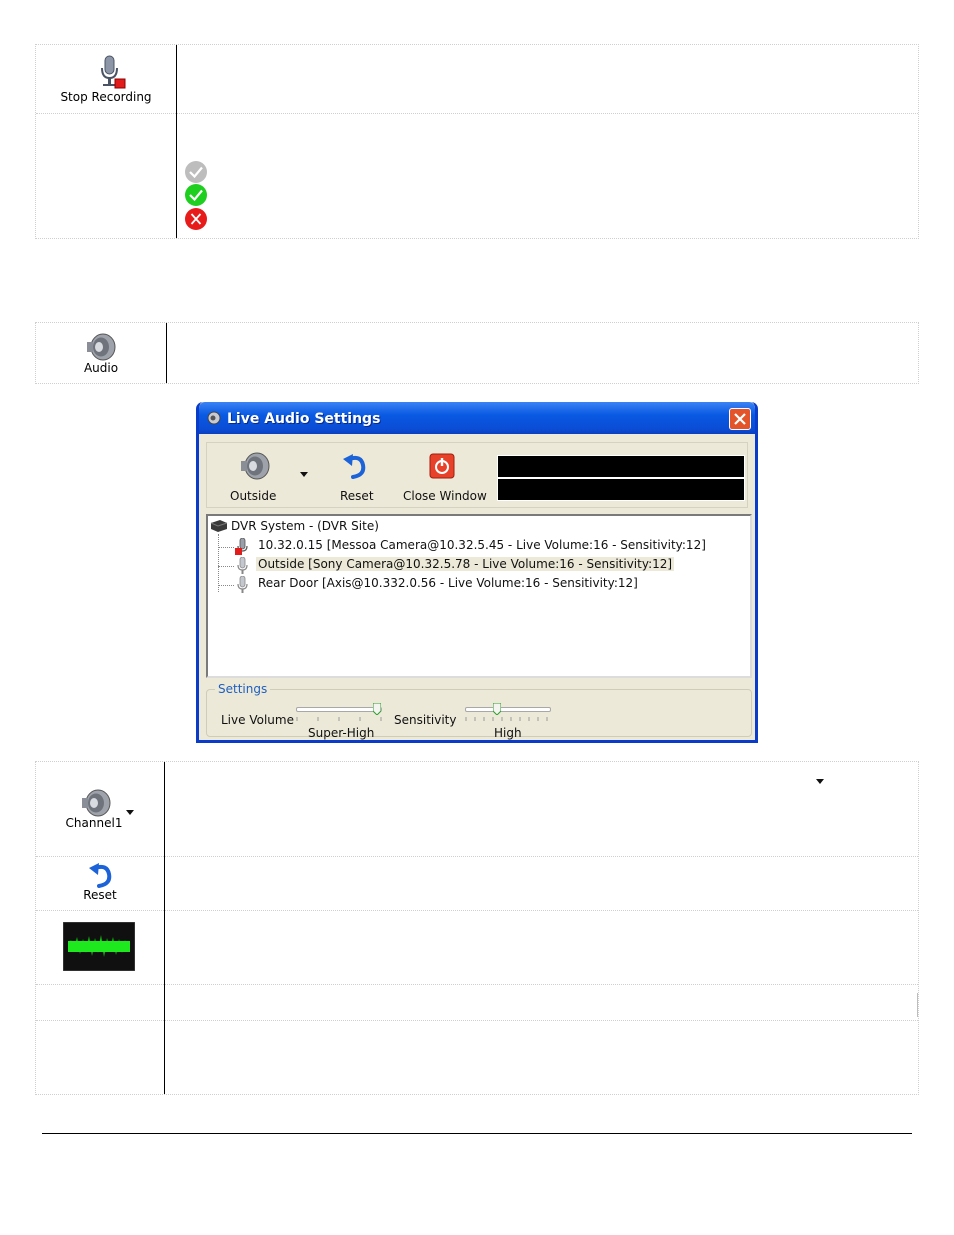 Image resolution: width=954 pixels, height=1235 pixels. I want to click on reset-button: Reset, so click(354, 477).